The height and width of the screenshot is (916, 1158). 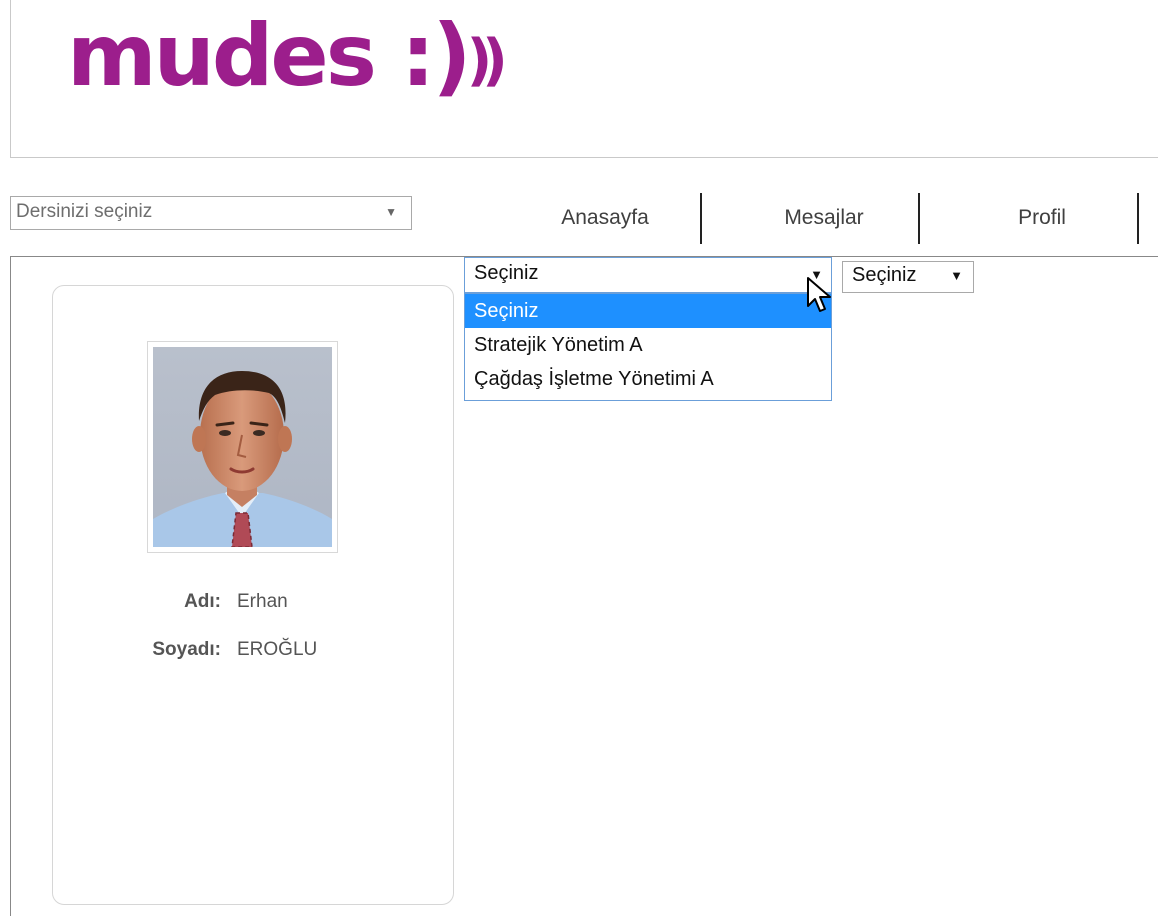 I want to click on dropdown-option: Stratejik Yönetim A, so click(x=648, y=345).